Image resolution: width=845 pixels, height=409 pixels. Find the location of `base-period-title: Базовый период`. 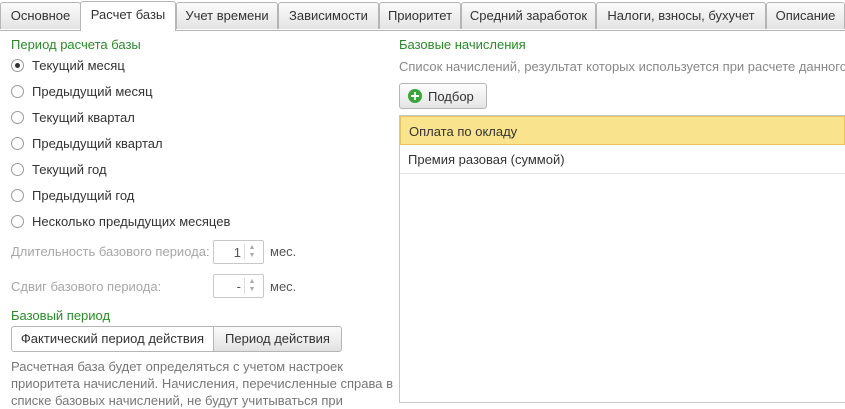

base-period-title: Базовый период is located at coordinates (61, 315).